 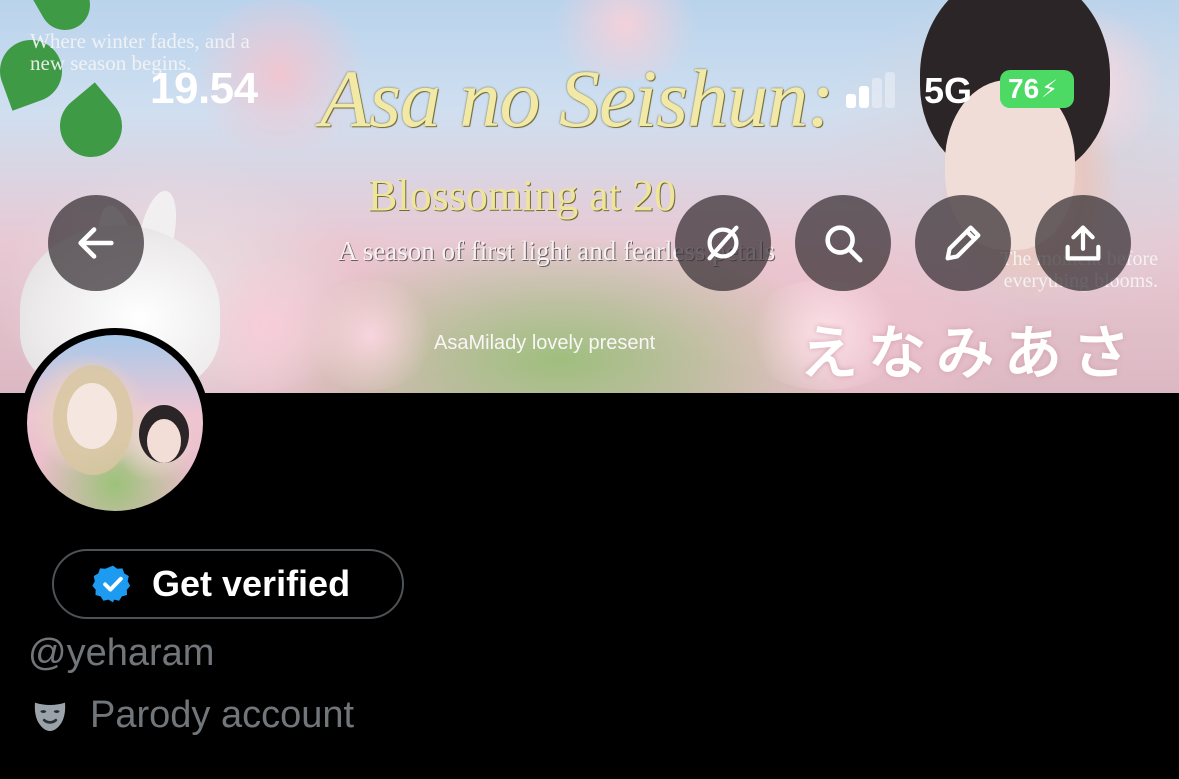 What do you see at coordinates (970, 353) in the screenshot?
I see `banner-kana-text: えなみあさ` at bounding box center [970, 353].